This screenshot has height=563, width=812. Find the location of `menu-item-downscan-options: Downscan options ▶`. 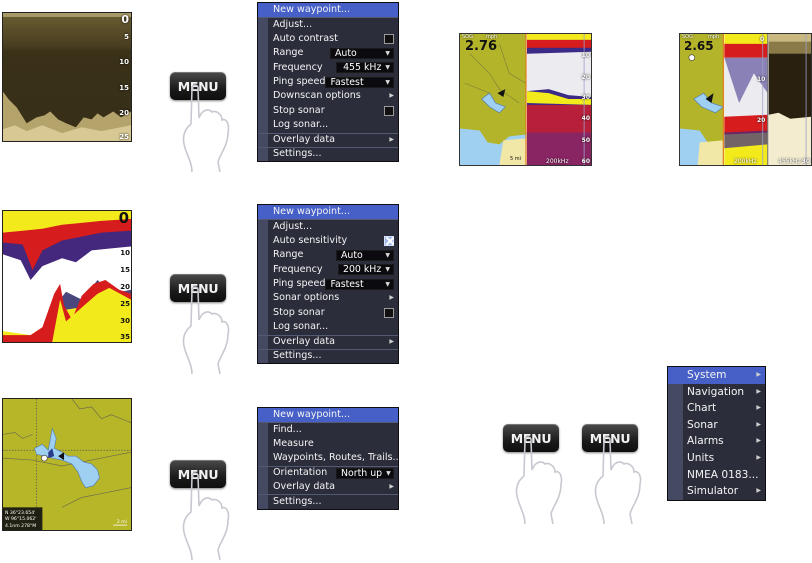

menu-item-downscan-options: Downscan options ▶ is located at coordinates (328, 96).